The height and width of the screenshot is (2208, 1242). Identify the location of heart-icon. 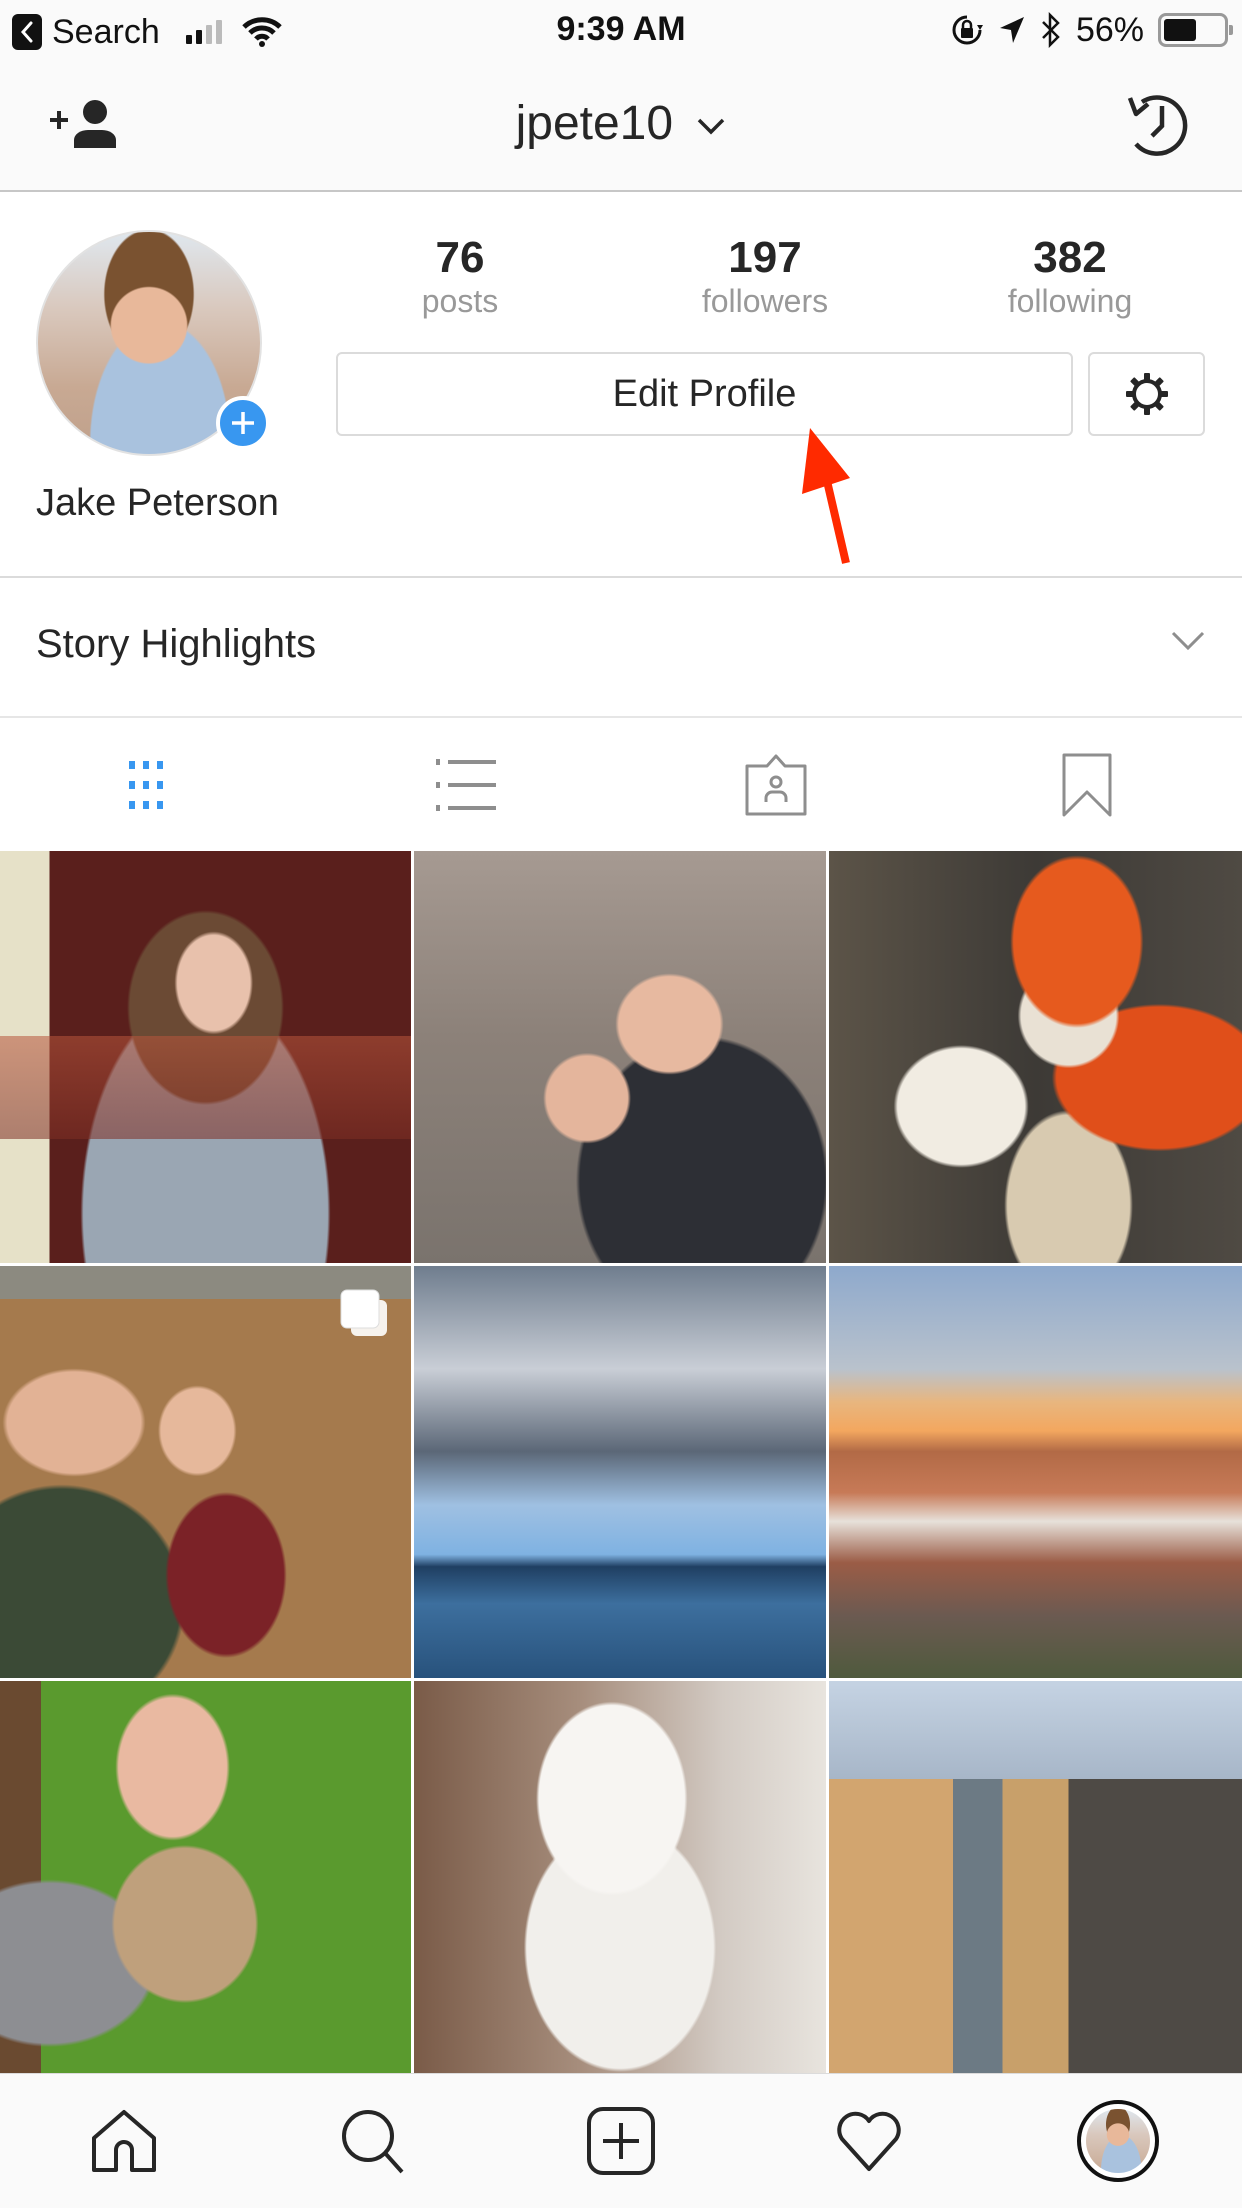
(869, 2141).